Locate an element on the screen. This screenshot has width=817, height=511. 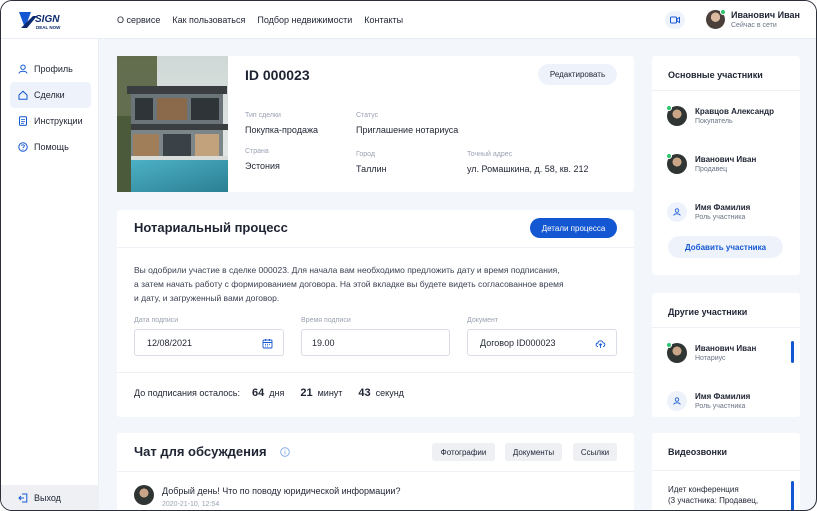
sidebar-item-profile: Профиль is located at coordinates (50, 69).